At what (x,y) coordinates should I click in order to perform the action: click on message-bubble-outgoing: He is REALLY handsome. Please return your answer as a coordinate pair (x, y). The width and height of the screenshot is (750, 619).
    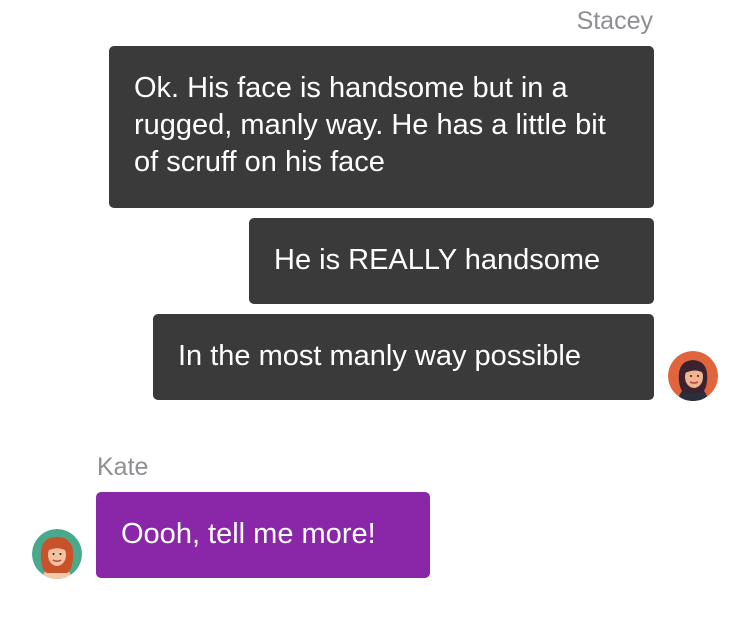
    Looking at the image, I should click on (451, 261).